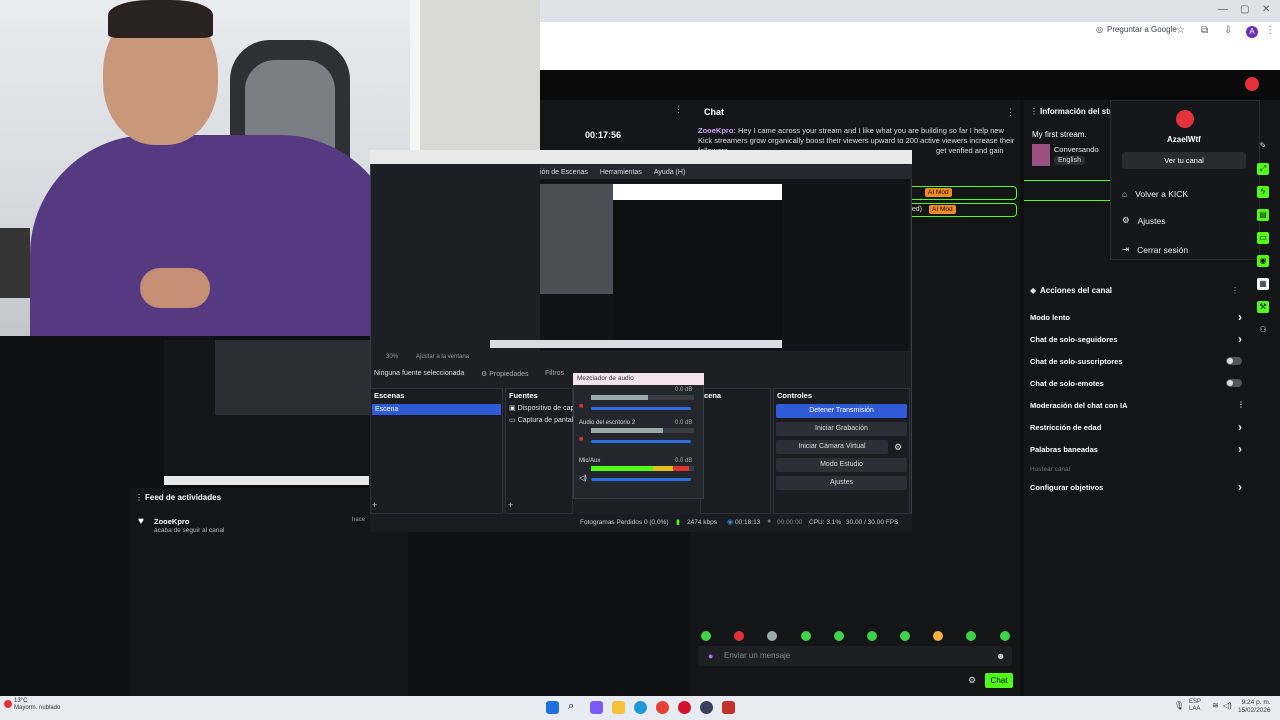 The height and width of the screenshot is (720, 1280). Describe the element at coordinates (841, 483) in the screenshot. I see `settings-button: Ajustes` at that location.